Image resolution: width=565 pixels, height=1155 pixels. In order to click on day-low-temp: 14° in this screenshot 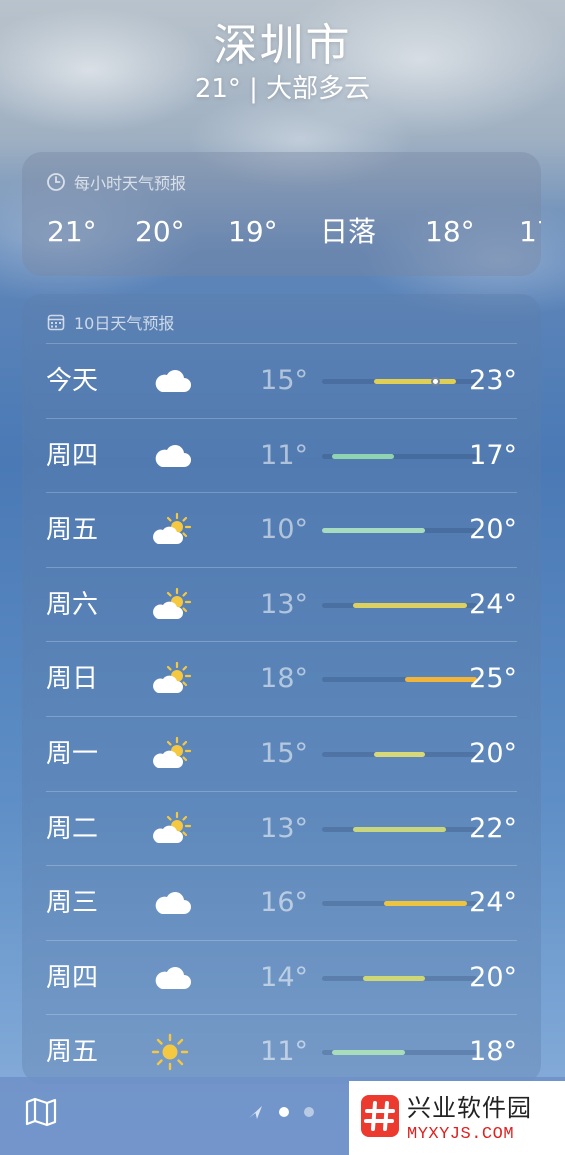, I will do `click(284, 977)`.